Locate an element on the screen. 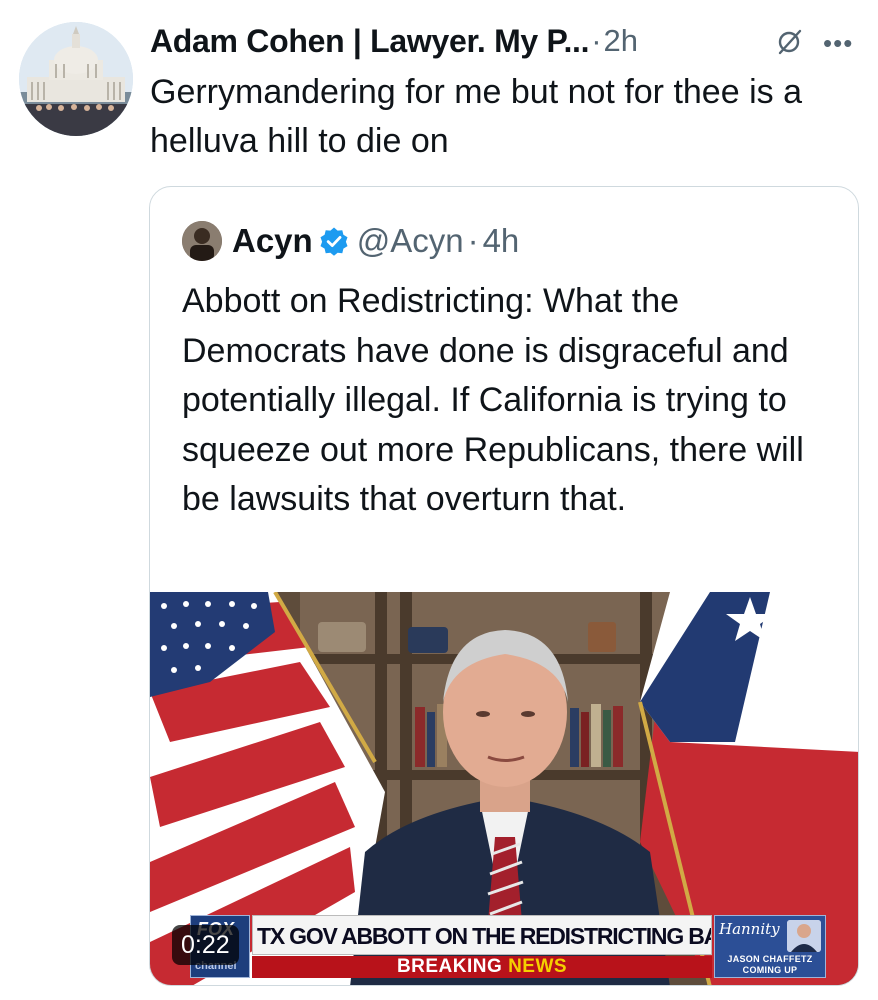 The height and width of the screenshot is (1000, 878). quote-timestamp: 4h is located at coordinates (501, 241).